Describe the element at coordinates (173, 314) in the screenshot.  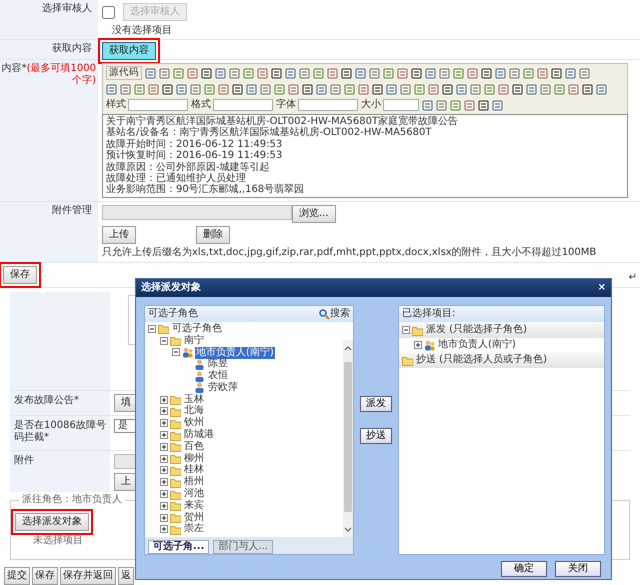
I see `panel-title: 可选子角色` at that location.